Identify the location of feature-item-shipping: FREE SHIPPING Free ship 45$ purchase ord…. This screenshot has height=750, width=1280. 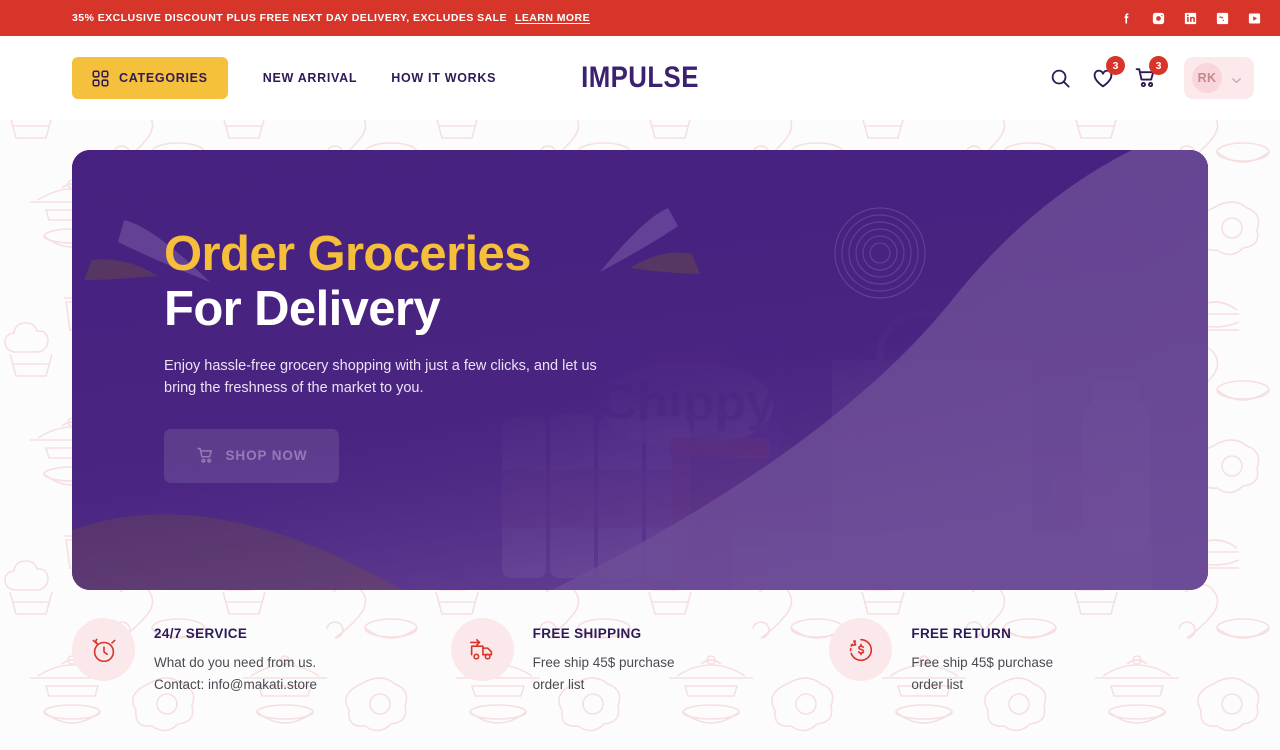
(640, 657).